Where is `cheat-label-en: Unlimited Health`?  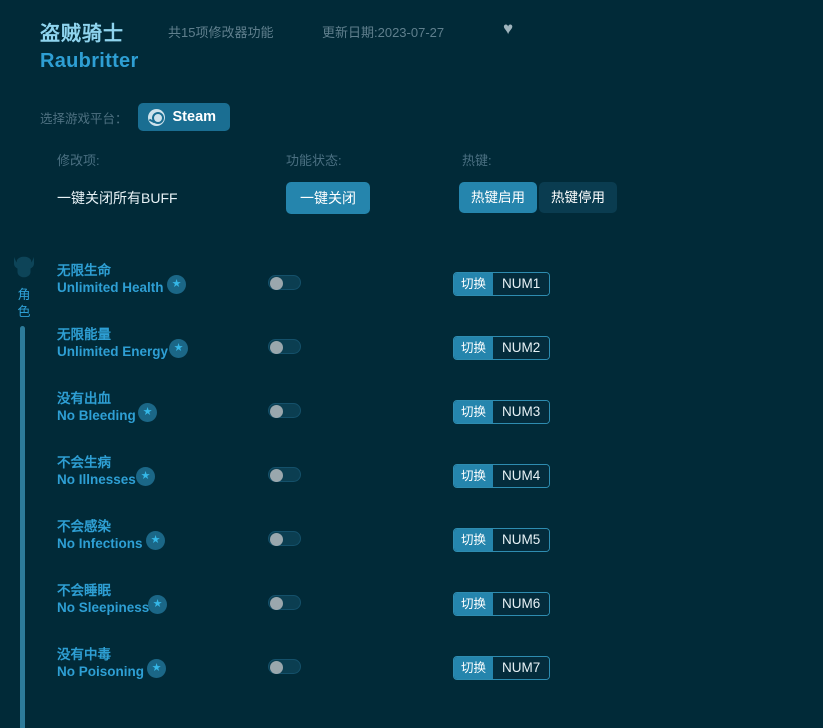 cheat-label-en: Unlimited Health is located at coordinates (110, 287).